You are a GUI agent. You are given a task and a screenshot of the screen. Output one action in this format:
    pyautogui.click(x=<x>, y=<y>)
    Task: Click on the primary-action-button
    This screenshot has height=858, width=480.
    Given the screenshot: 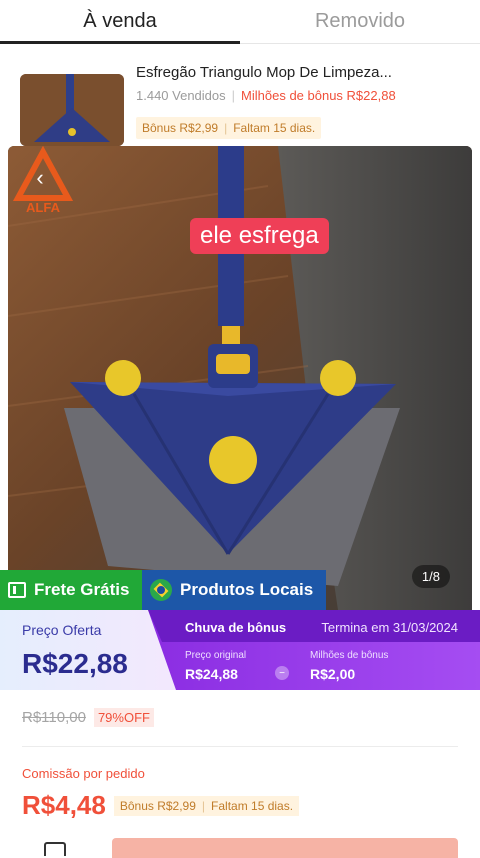 What is the action you would take?
    pyautogui.click(x=285, y=848)
    